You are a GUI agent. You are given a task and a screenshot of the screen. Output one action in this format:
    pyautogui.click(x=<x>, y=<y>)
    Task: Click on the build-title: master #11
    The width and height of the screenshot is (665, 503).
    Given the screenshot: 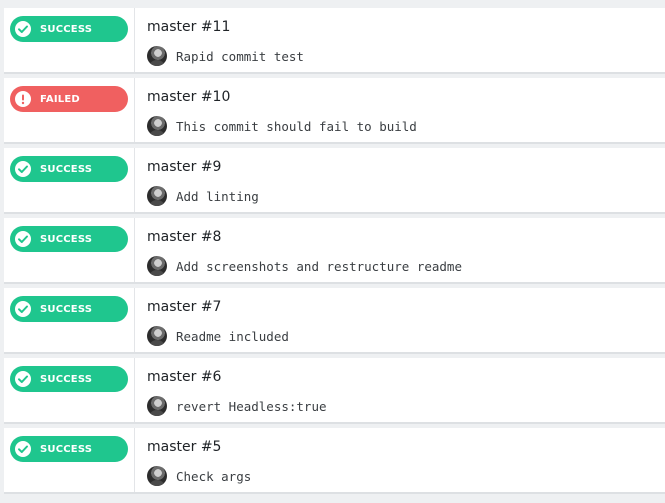 What is the action you would take?
    pyautogui.click(x=406, y=27)
    